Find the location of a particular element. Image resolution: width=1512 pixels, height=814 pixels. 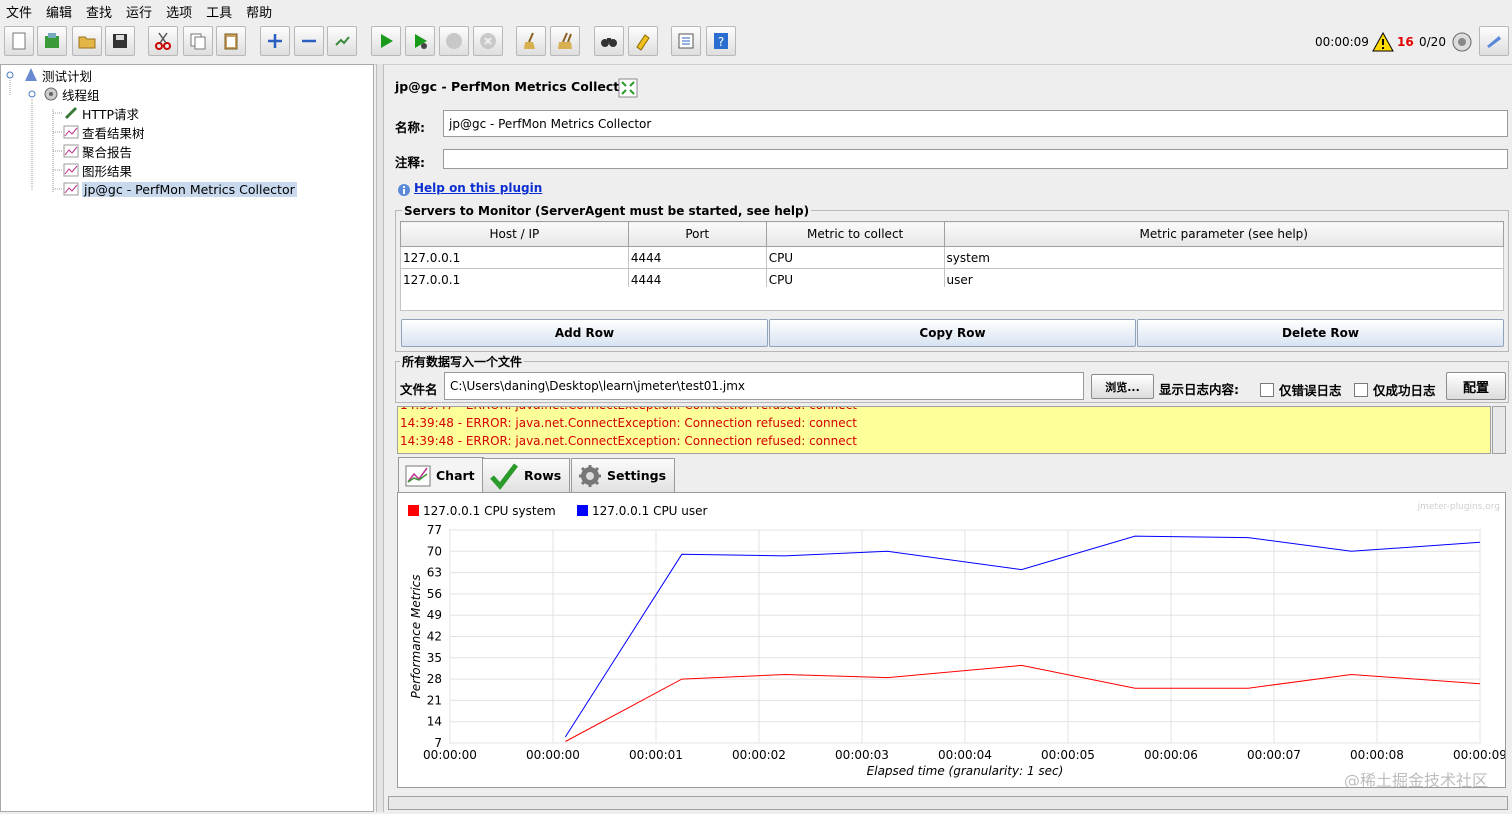

start-no-pauses-button is located at coordinates (420, 41).